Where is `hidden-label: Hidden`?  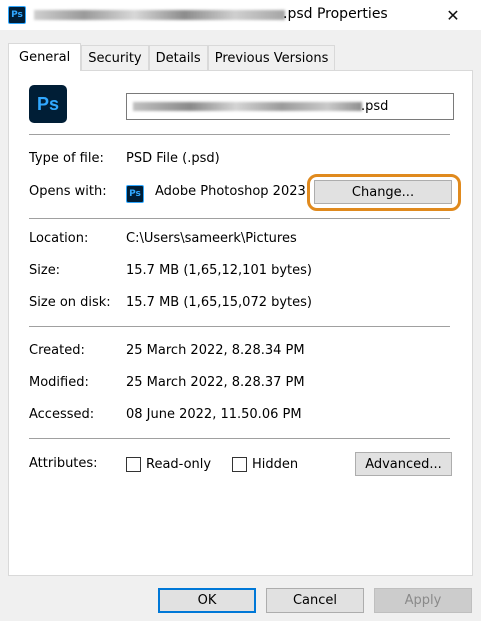 hidden-label: Hidden is located at coordinates (275, 464).